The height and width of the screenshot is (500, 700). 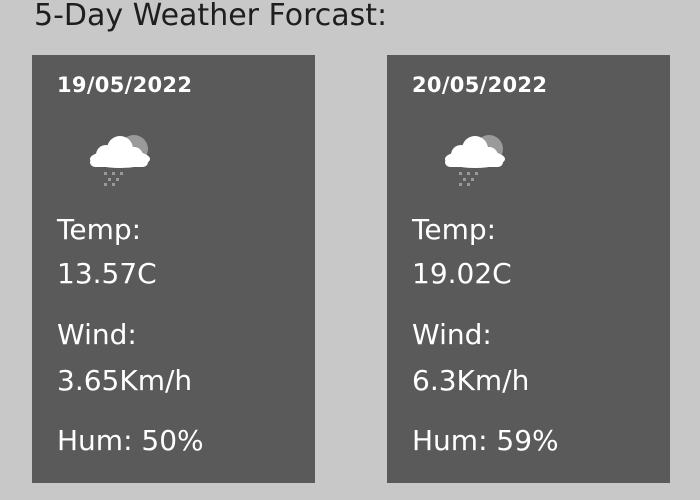 What do you see at coordinates (485, 440) in the screenshot?
I see `humidity-text: Hum: 59%` at bounding box center [485, 440].